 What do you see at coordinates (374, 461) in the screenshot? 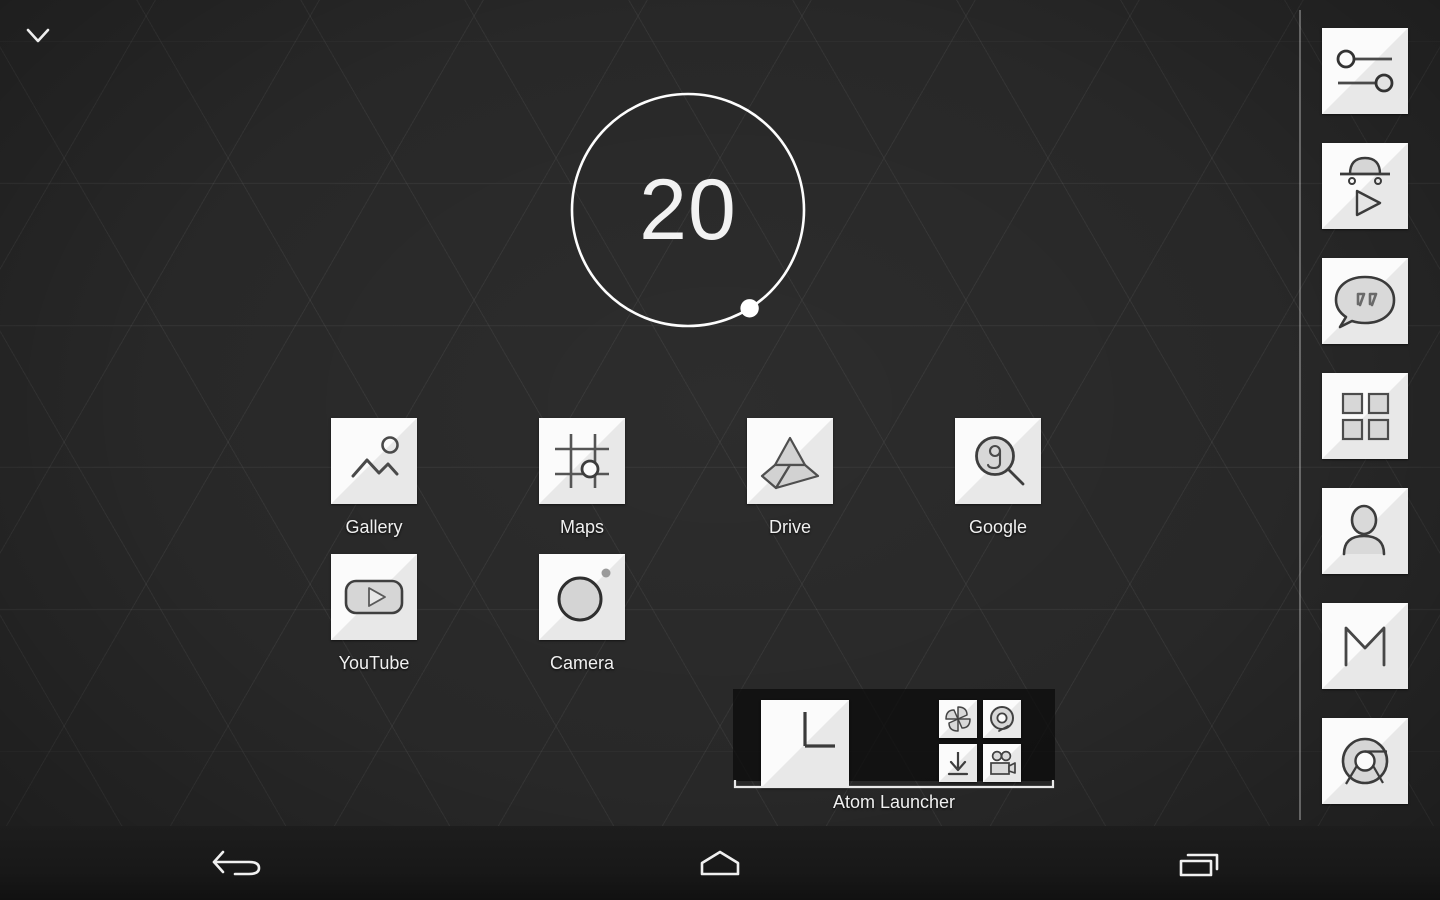
I see `gallery-icon` at bounding box center [374, 461].